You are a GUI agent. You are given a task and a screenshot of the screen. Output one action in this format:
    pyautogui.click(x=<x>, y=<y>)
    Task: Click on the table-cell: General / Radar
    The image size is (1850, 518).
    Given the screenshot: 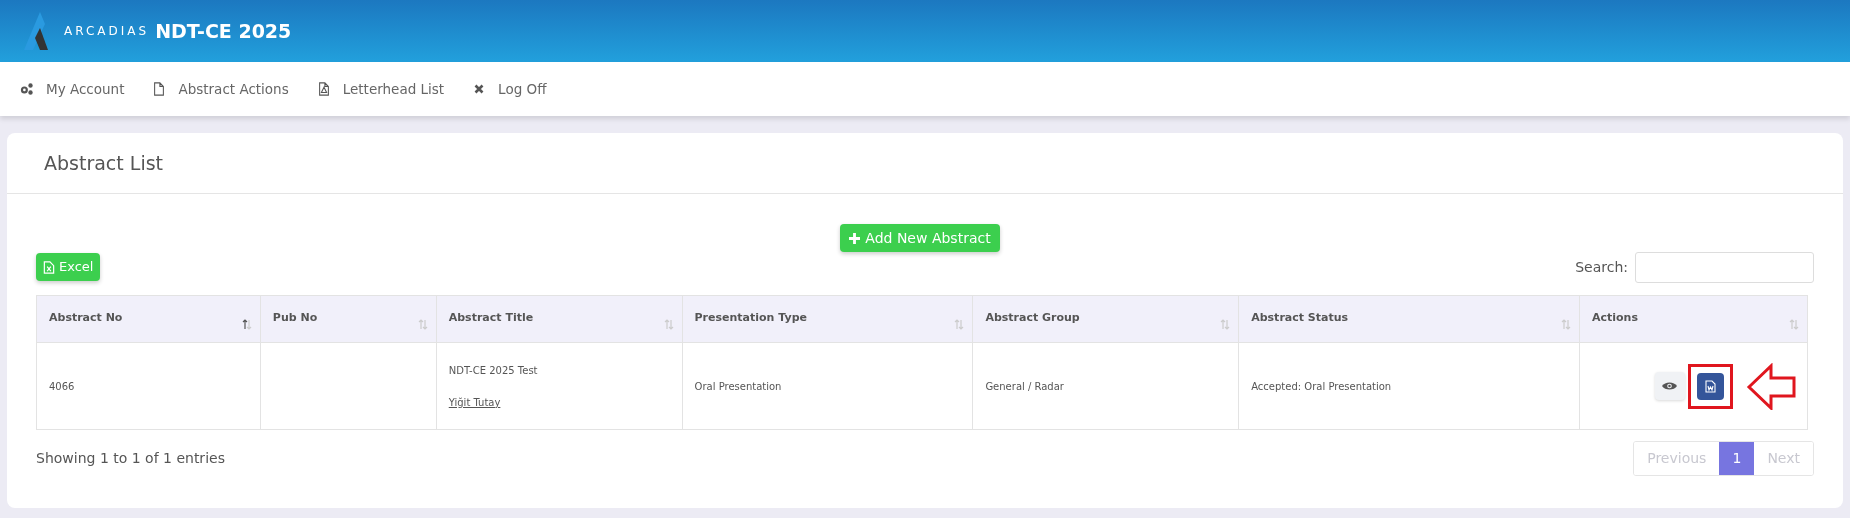 What is the action you would take?
    pyautogui.click(x=1024, y=386)
    